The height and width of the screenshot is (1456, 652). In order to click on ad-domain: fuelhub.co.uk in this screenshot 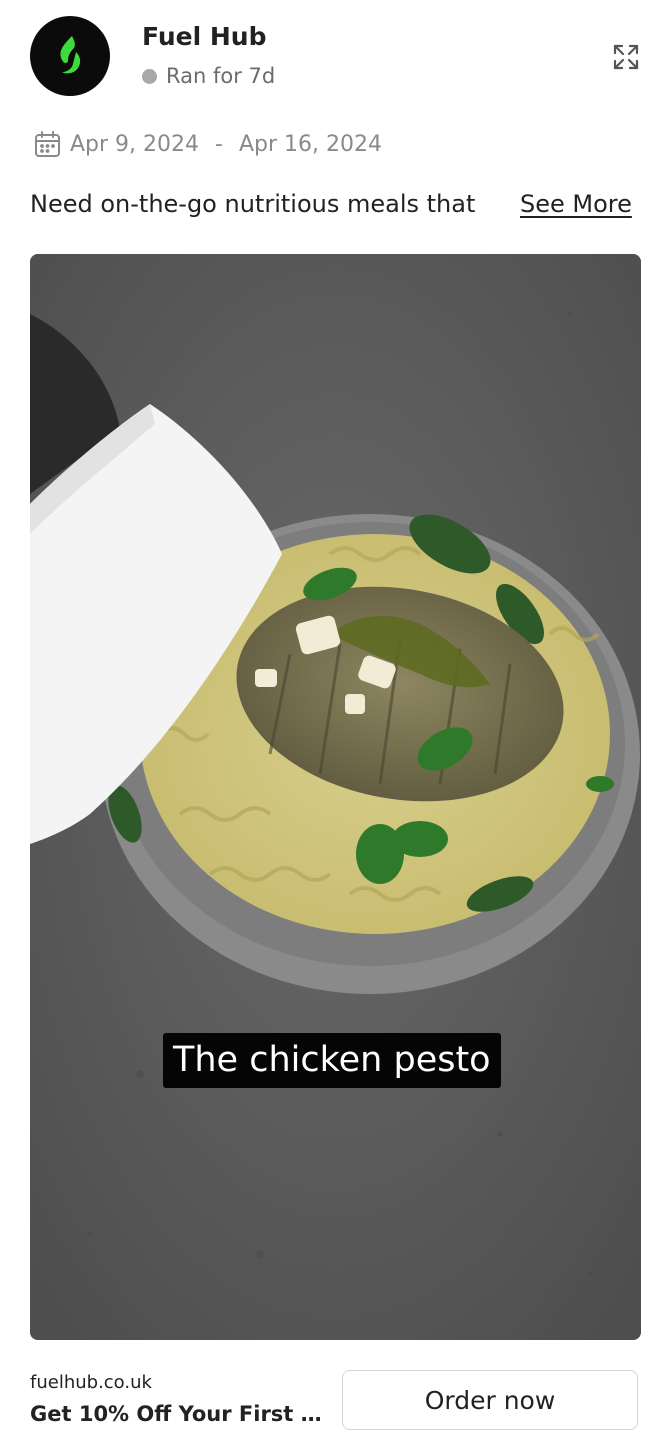, I will do `click(91, 1382)`.